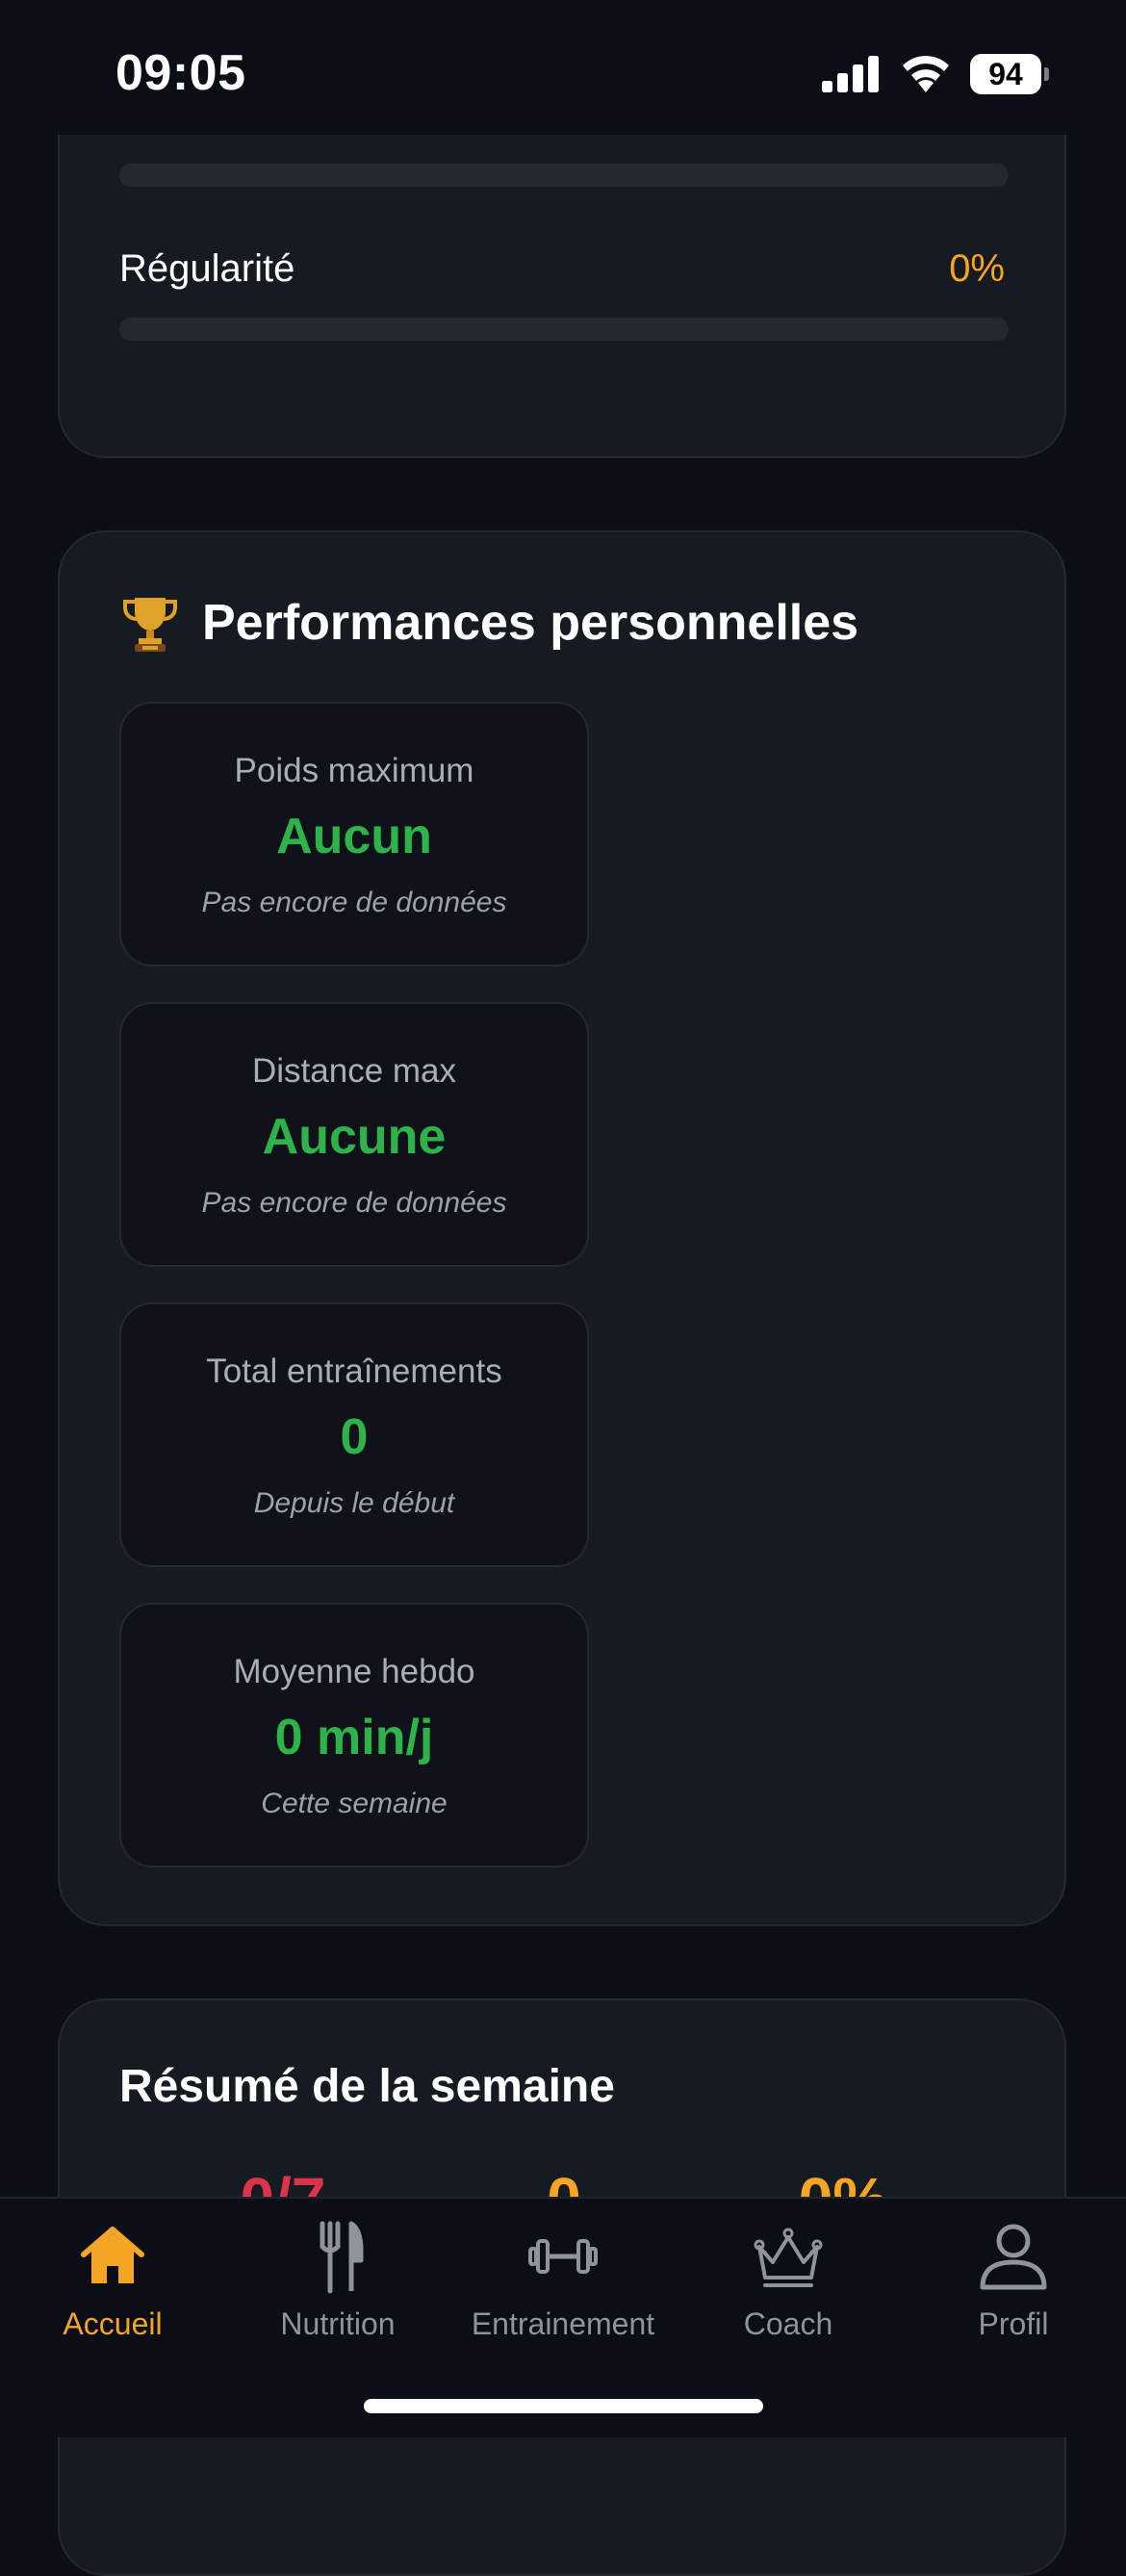  What do you see at coordinates (354, 1672) in the screenshot?
I see `stat-label: Moyenne hebdo` at bounding box center [354, 1672].